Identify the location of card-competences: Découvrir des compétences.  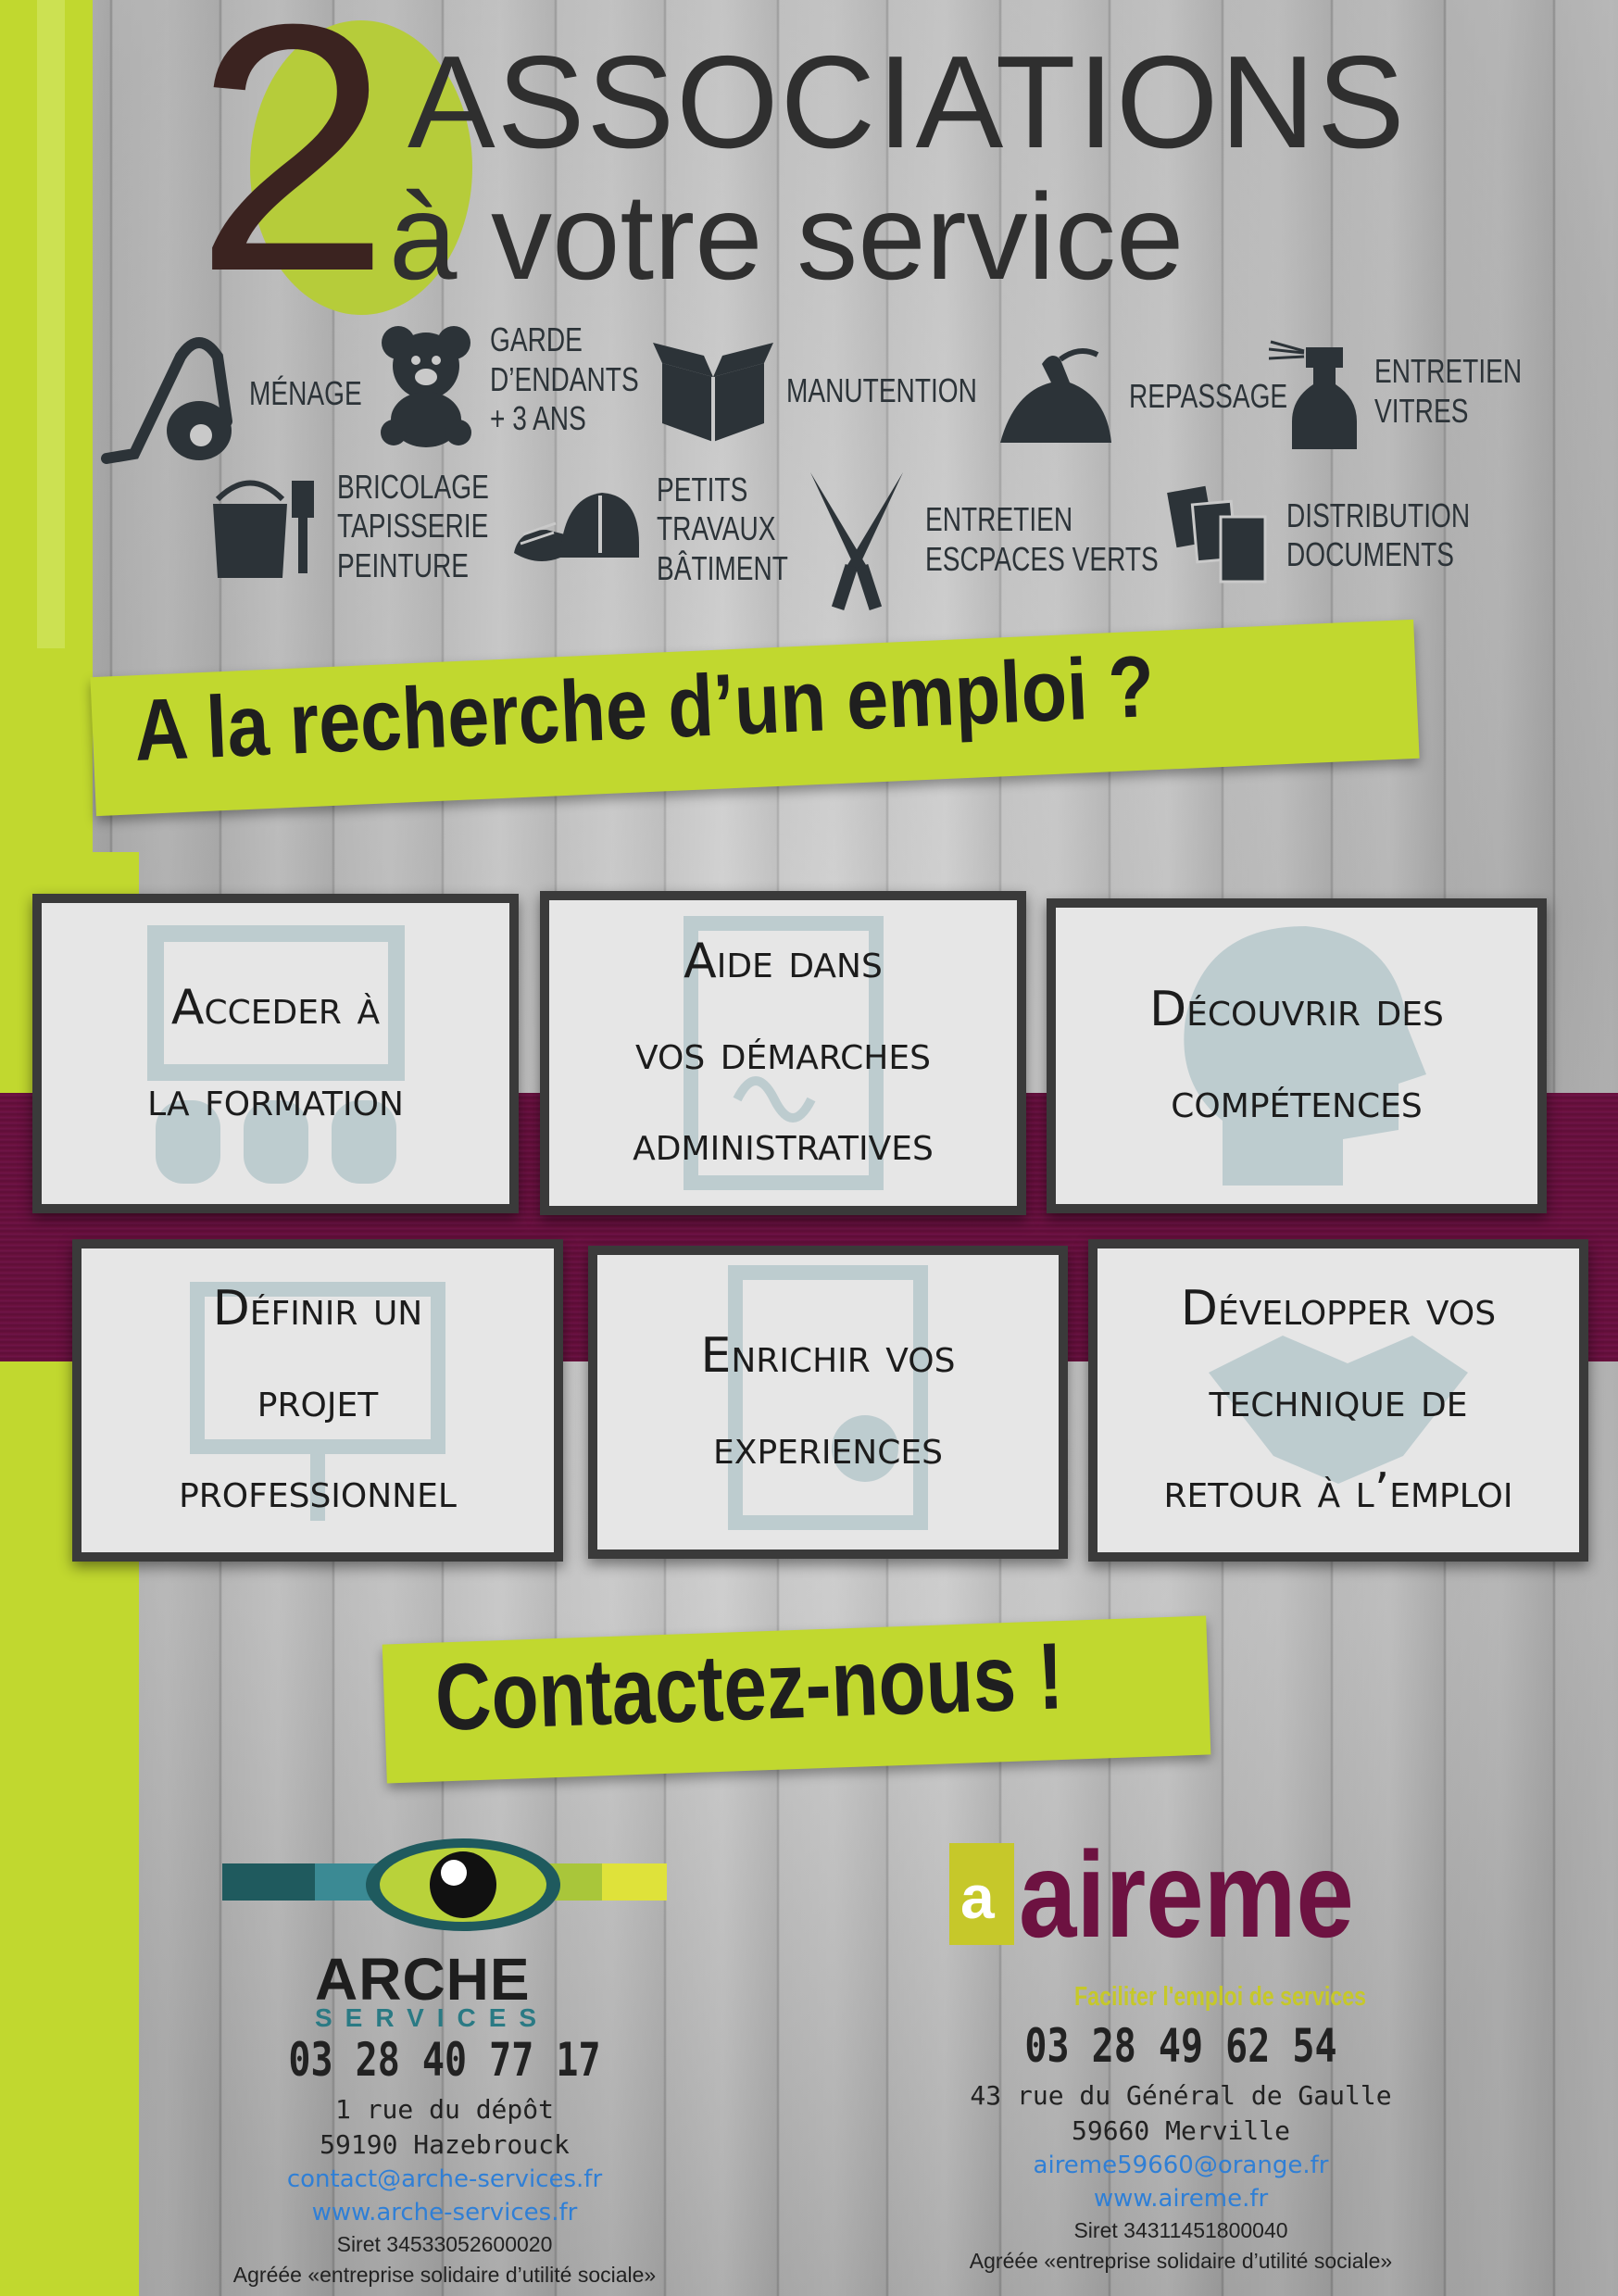
(1297, 1055).